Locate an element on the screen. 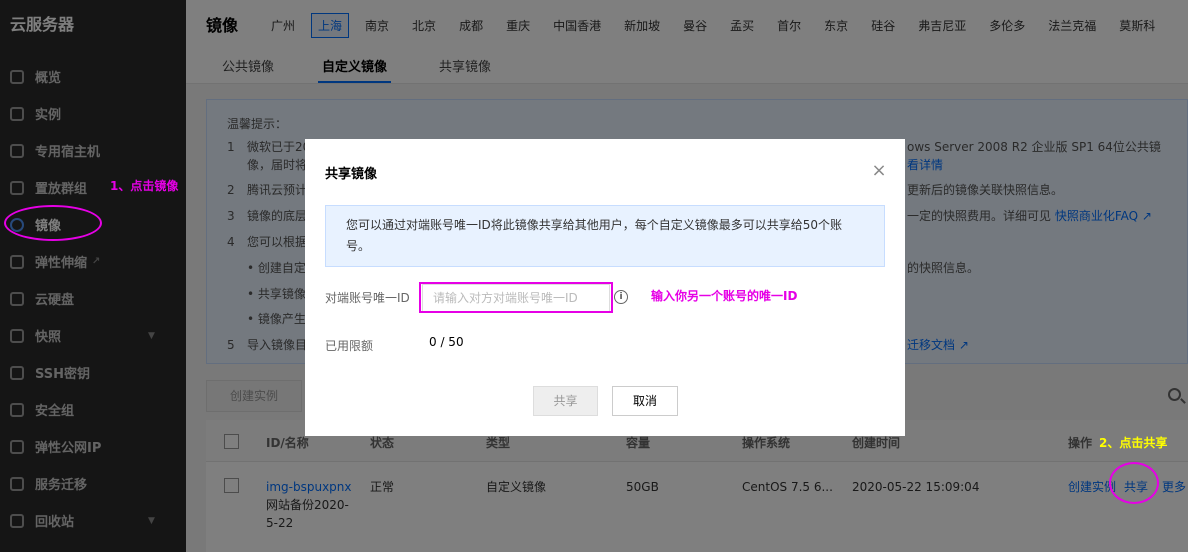 The image size is (1188, 552). dialog-title: 共享镜像 is located at coordinates (351, 174).